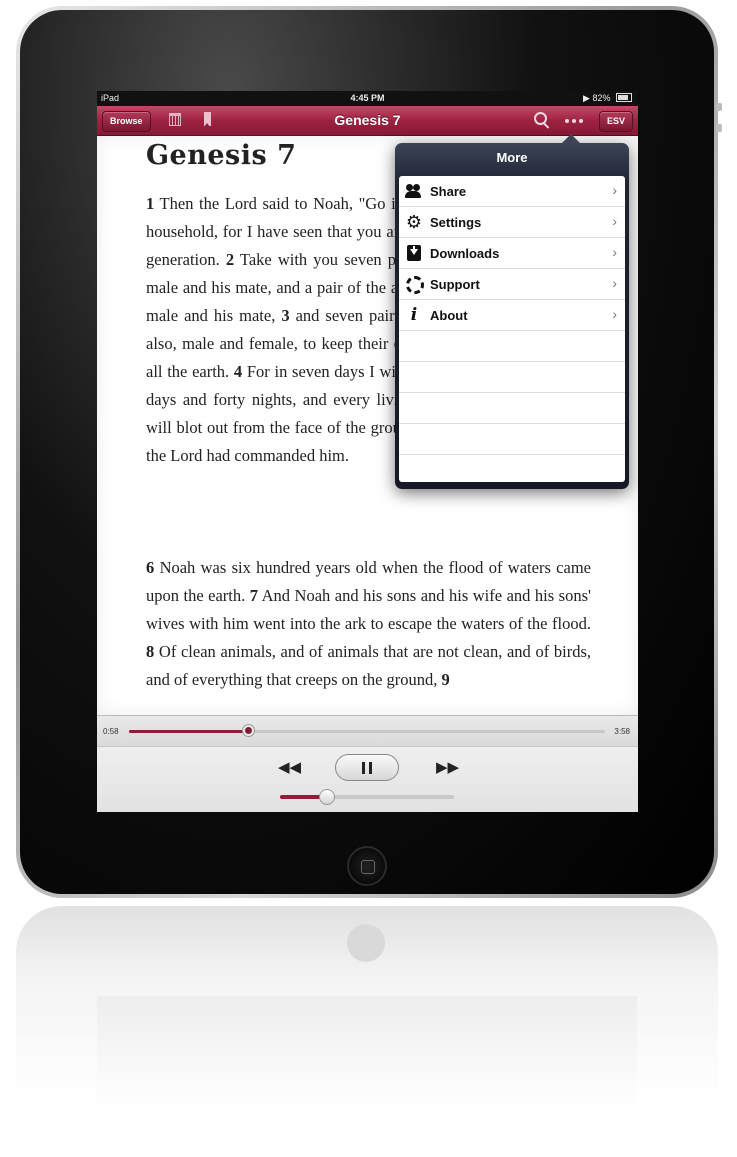  What do you see at coordinates (571, 139) in the screenshot?
I see `popover-arrow` at bounding box center [571, 139].